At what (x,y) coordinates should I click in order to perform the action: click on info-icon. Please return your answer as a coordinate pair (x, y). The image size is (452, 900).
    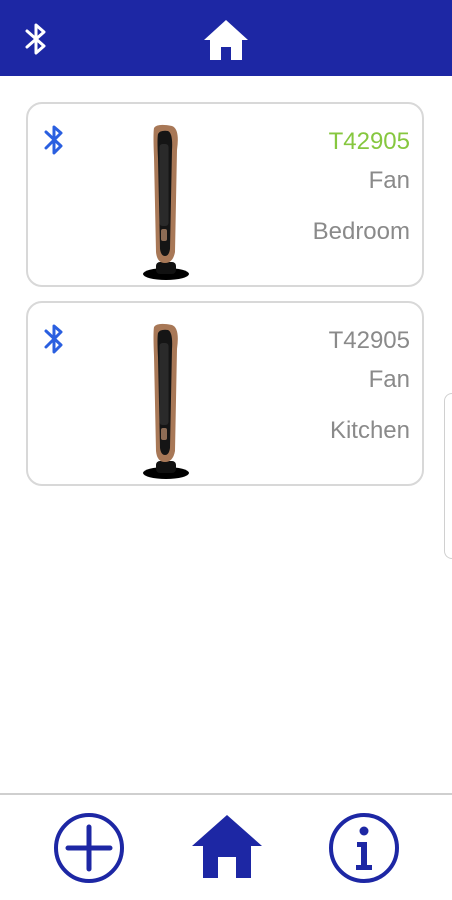
    Looking at the image, I should click on (364, 848).